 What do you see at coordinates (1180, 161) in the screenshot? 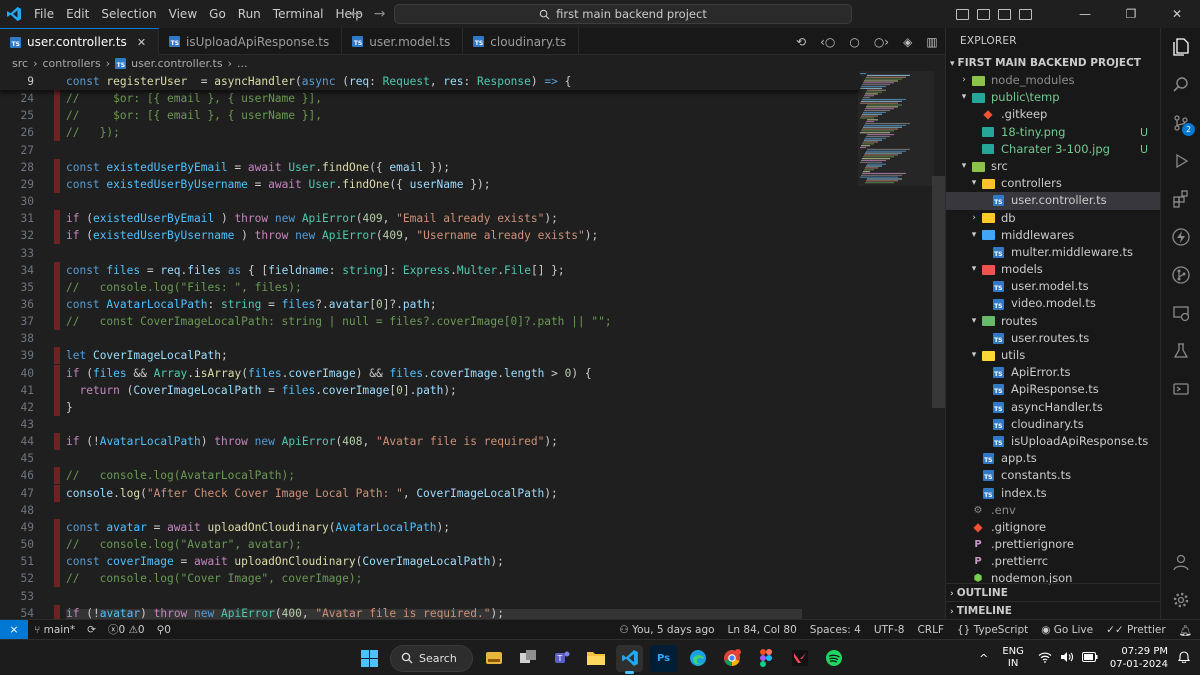
I see `run-debug-activity-icon` at bounding box center [1180, 161].